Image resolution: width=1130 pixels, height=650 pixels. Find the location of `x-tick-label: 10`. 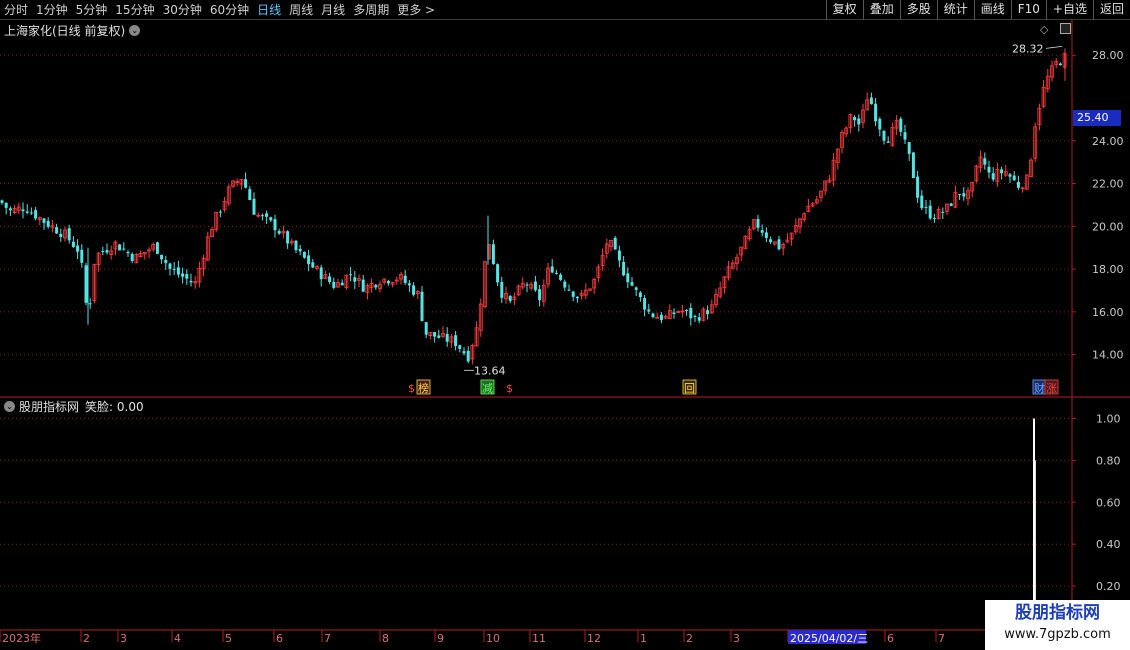

x-tick-label: 10 is located at coordinates (493, 638).